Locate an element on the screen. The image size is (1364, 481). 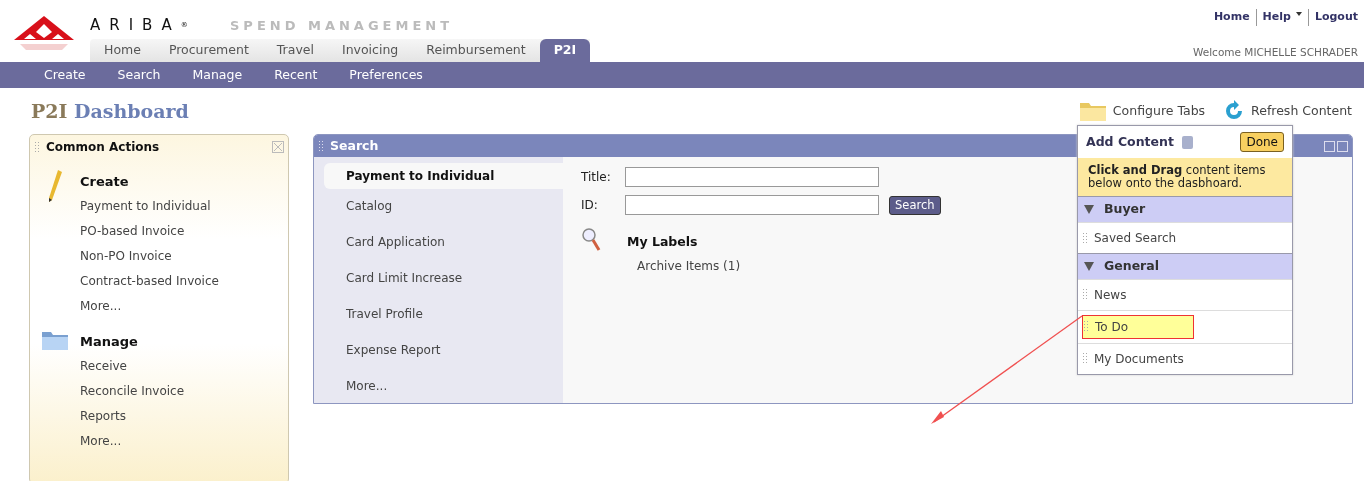
welcome-text: Welcome MICHELLE SCHRADER is located at coordinates (1275, 52).